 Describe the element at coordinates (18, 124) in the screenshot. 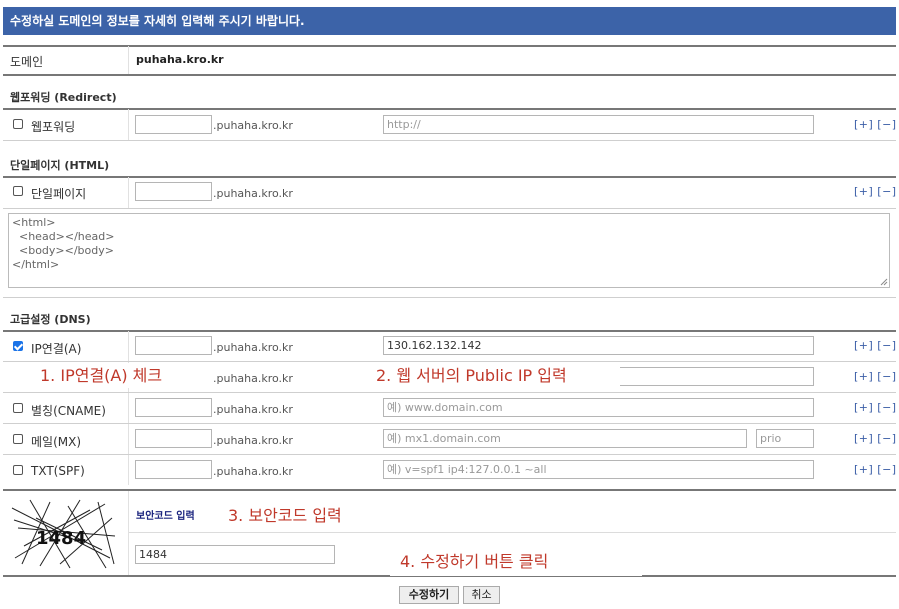

I see `redirect-checkbox` at that location.